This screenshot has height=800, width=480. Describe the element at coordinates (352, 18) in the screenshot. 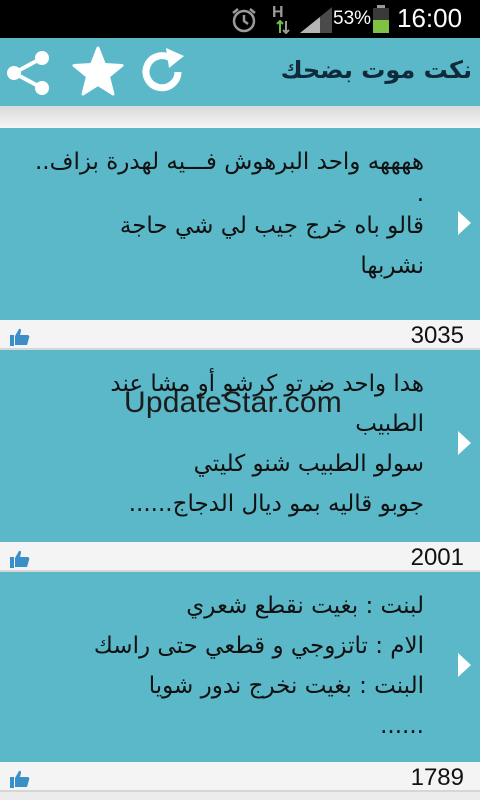

I see `battery-percent: 53%` at that location.